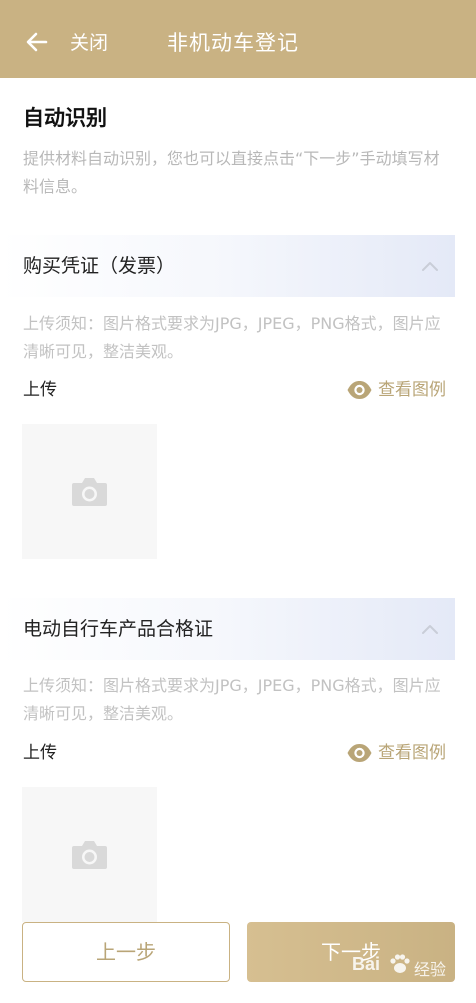 This screenshot has height=1003, width=476. I want to click on auto-recognition-title: 自动识别, so click(65, 118).